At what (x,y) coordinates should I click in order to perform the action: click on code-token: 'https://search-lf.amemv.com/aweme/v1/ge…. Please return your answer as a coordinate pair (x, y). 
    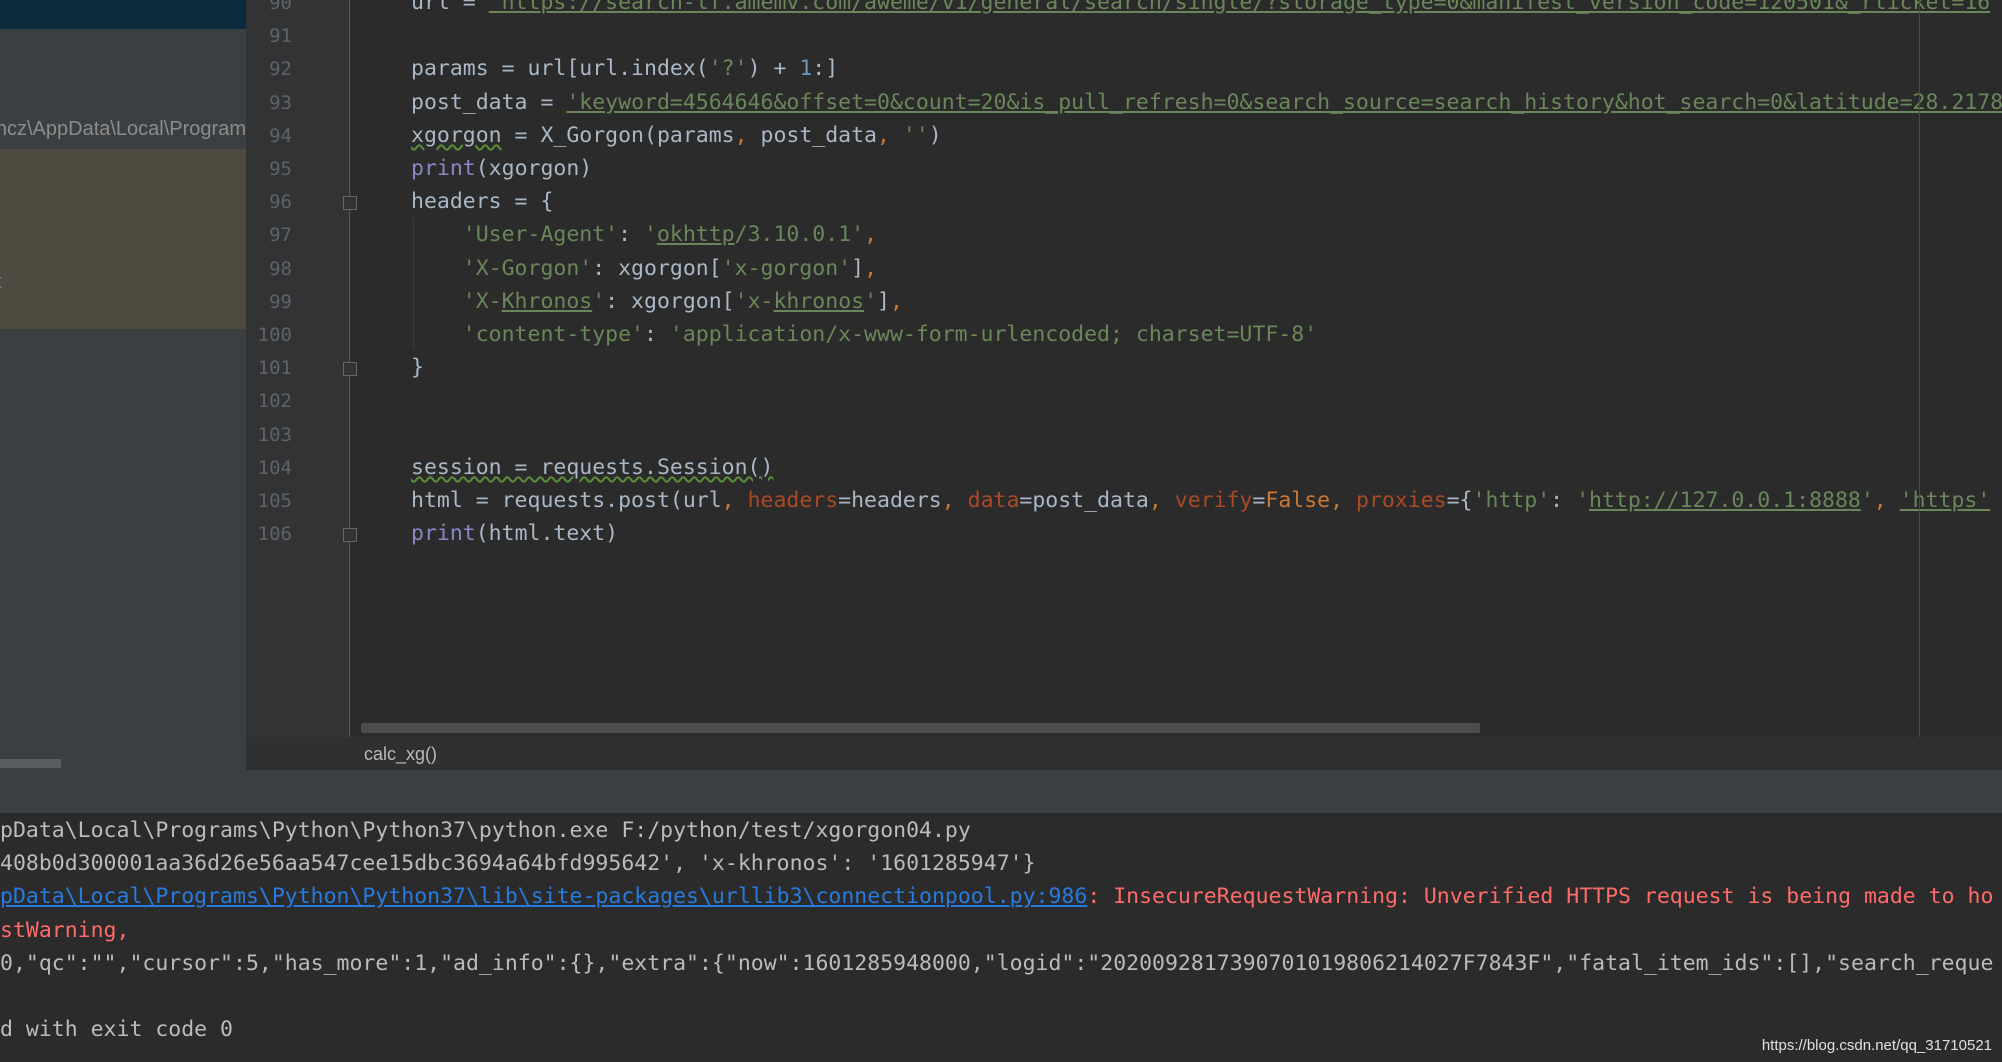
    Looking at the image, I should click on (1239, 7).